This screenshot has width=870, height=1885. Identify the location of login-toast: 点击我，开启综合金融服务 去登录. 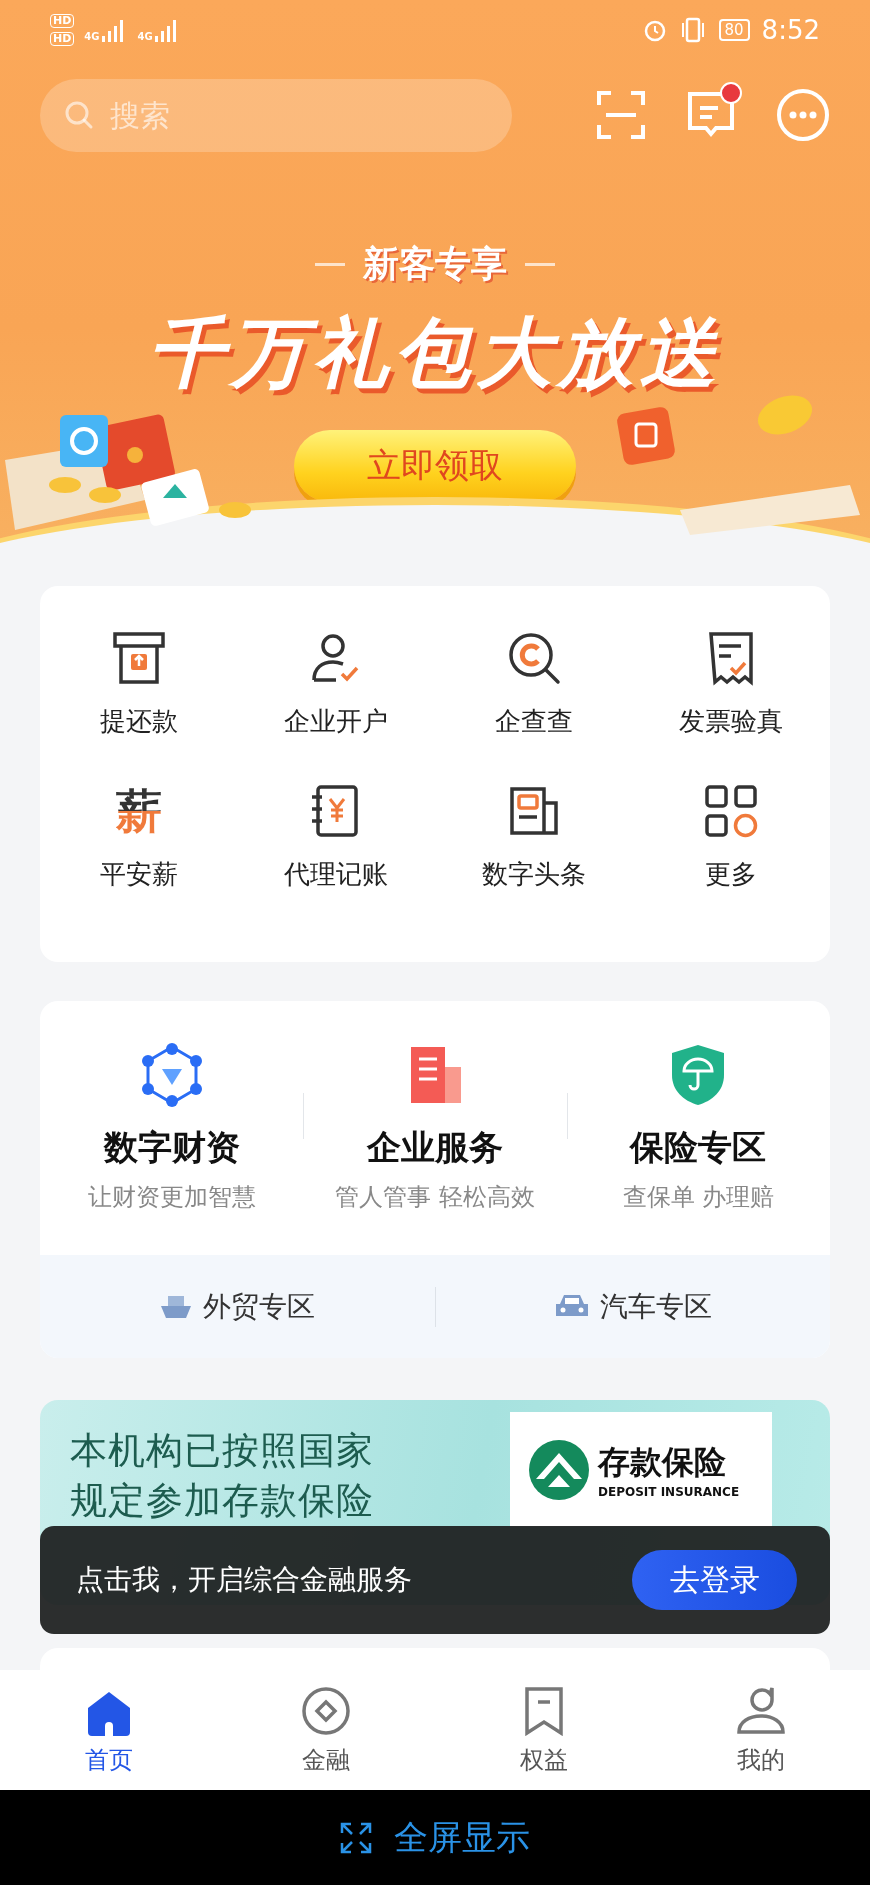
(435, 1580).